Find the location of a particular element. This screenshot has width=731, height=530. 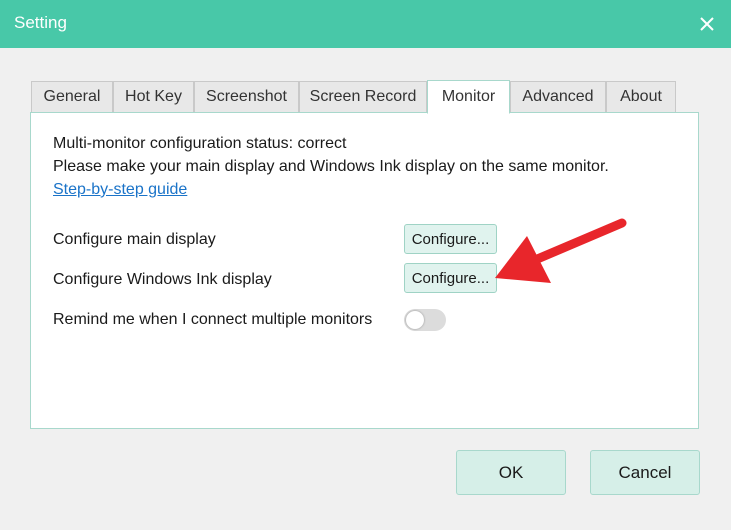

tab-label: Monitor is located at coordinates (468, 96).